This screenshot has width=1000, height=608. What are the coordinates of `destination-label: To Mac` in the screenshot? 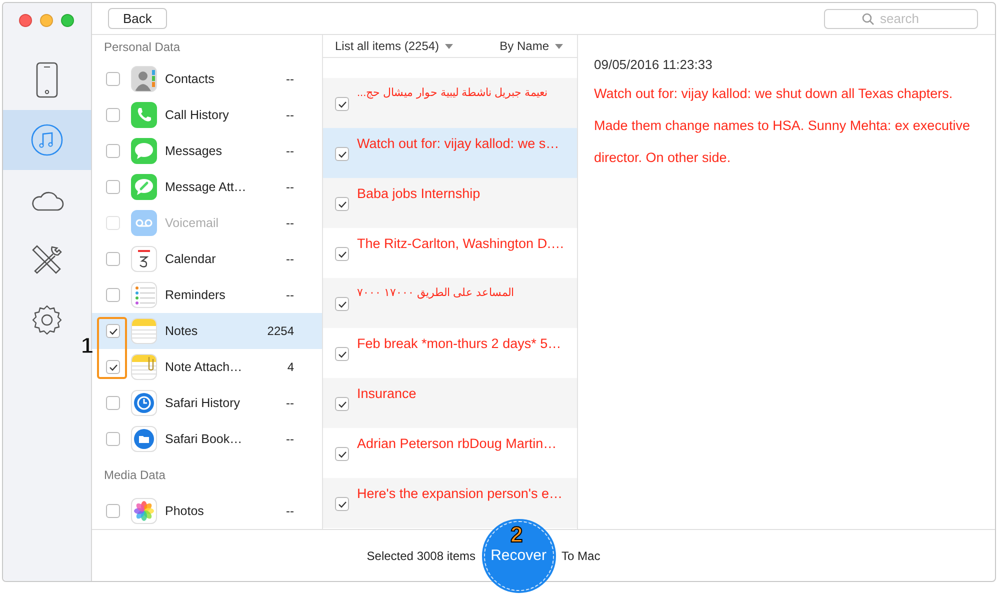 It's located at (581, 555).